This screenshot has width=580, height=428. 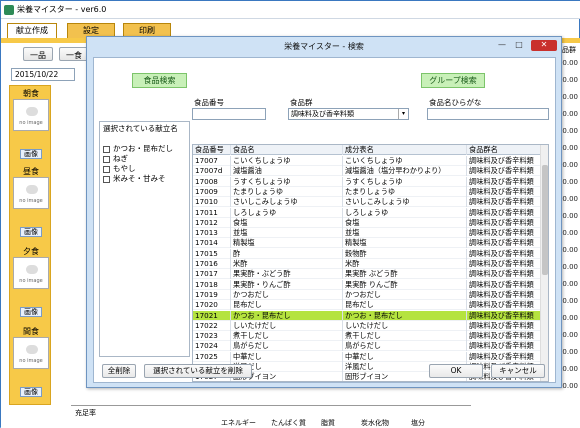 I want to click on clear-all-button: 全削除, so click(x=119, y=371).